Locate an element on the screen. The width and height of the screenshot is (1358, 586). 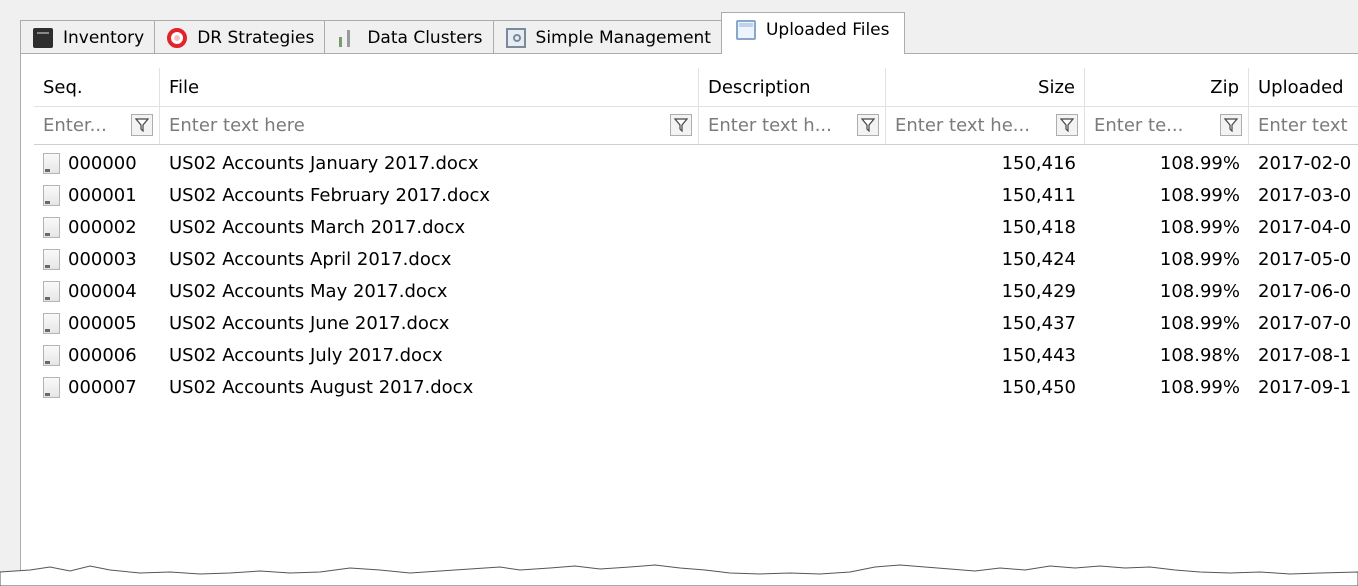
cell-uploaded: 2017-03-0 is located at coordinates (1305, 195).